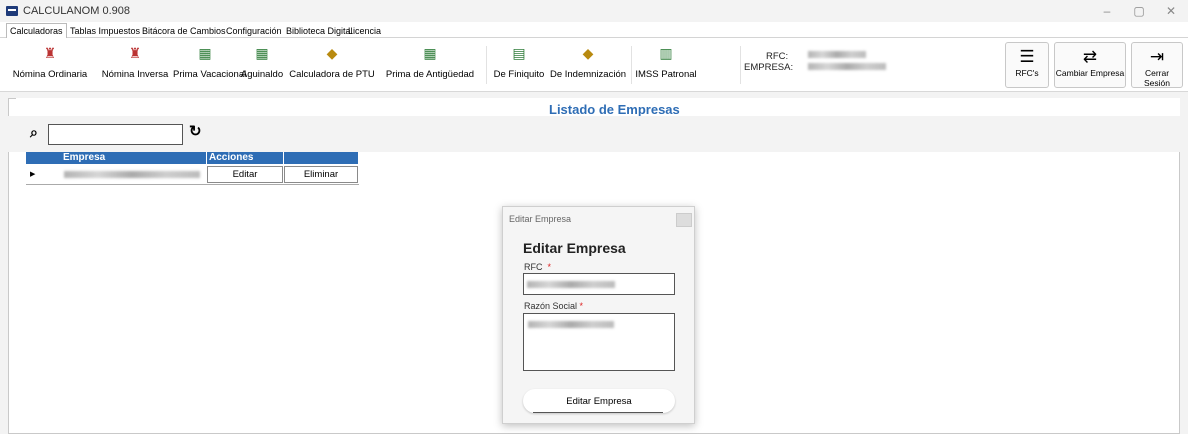 The image size is (1188, 434). What do you see at coordinates (519, 53) in the screenshot?
I see `document-icon: ▤` at bounding box center [519, 53].